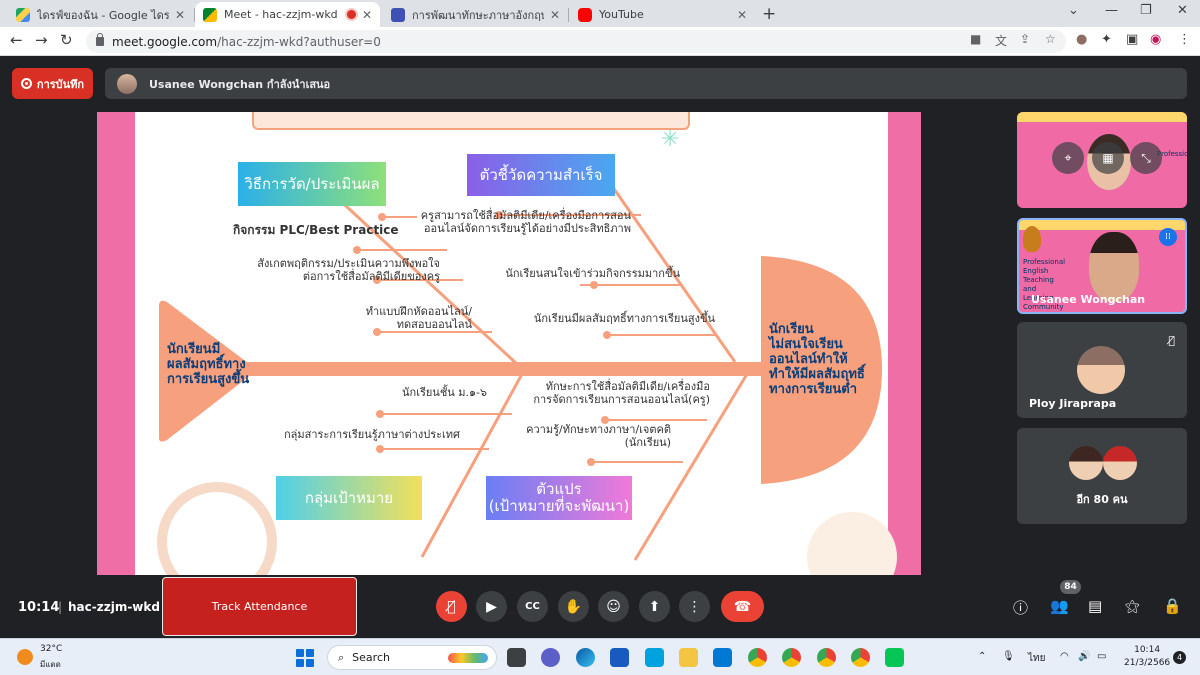 Image resolution: width=1200 pixels, height=675 pixels. What do you see at coordinates (1068, 158) in the screenshot?
I see `pin-icon: ⌖` at bounding box center [1068, 158].